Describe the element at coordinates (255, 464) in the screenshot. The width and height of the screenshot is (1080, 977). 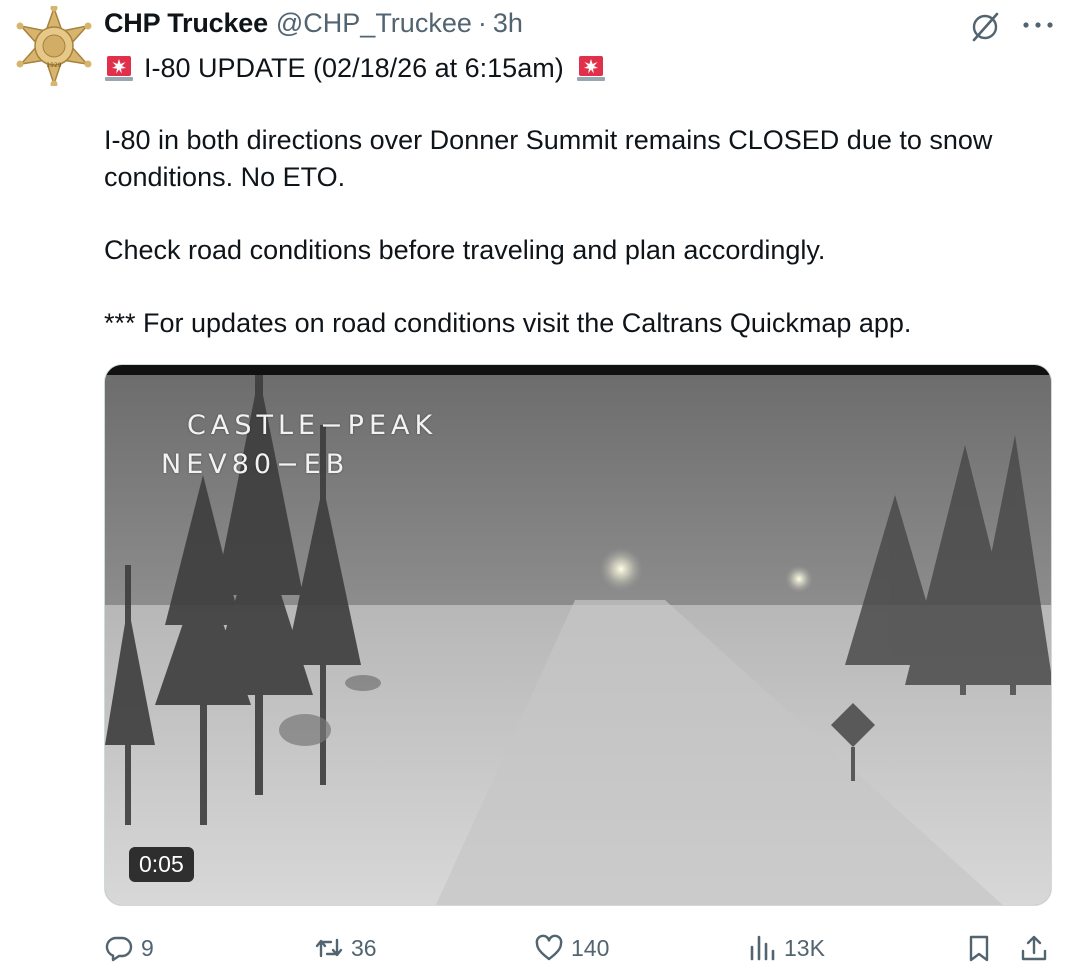
I see `camera-label-route: NEV80−EB` at that location.